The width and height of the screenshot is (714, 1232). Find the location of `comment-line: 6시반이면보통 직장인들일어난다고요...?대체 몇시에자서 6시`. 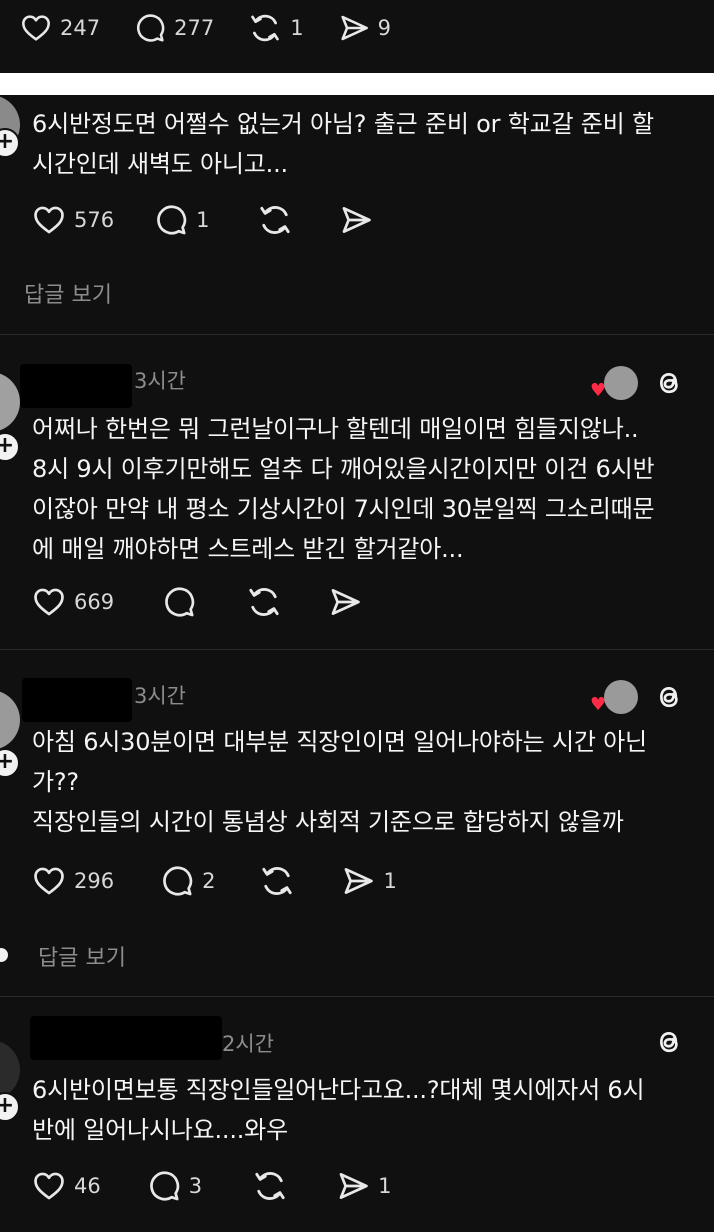

comment-line: 6시반이면보통 직장인들일어난다고요...?대체 몇시에자서 6시 is located at coordinates (338, 1090).